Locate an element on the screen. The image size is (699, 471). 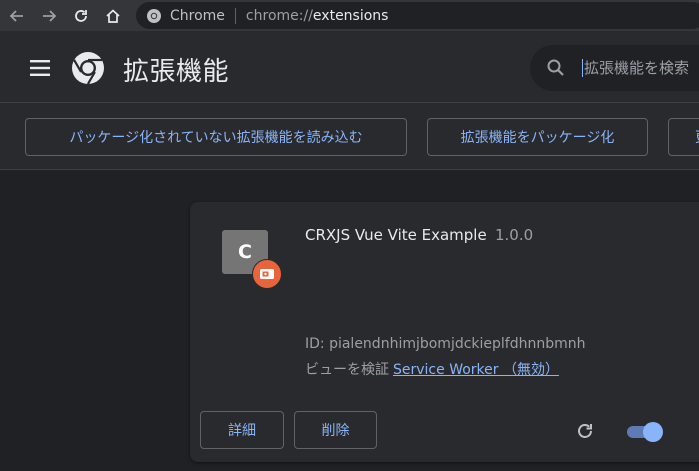
hamburger-menu-icon is located at coordinates (40, 68).